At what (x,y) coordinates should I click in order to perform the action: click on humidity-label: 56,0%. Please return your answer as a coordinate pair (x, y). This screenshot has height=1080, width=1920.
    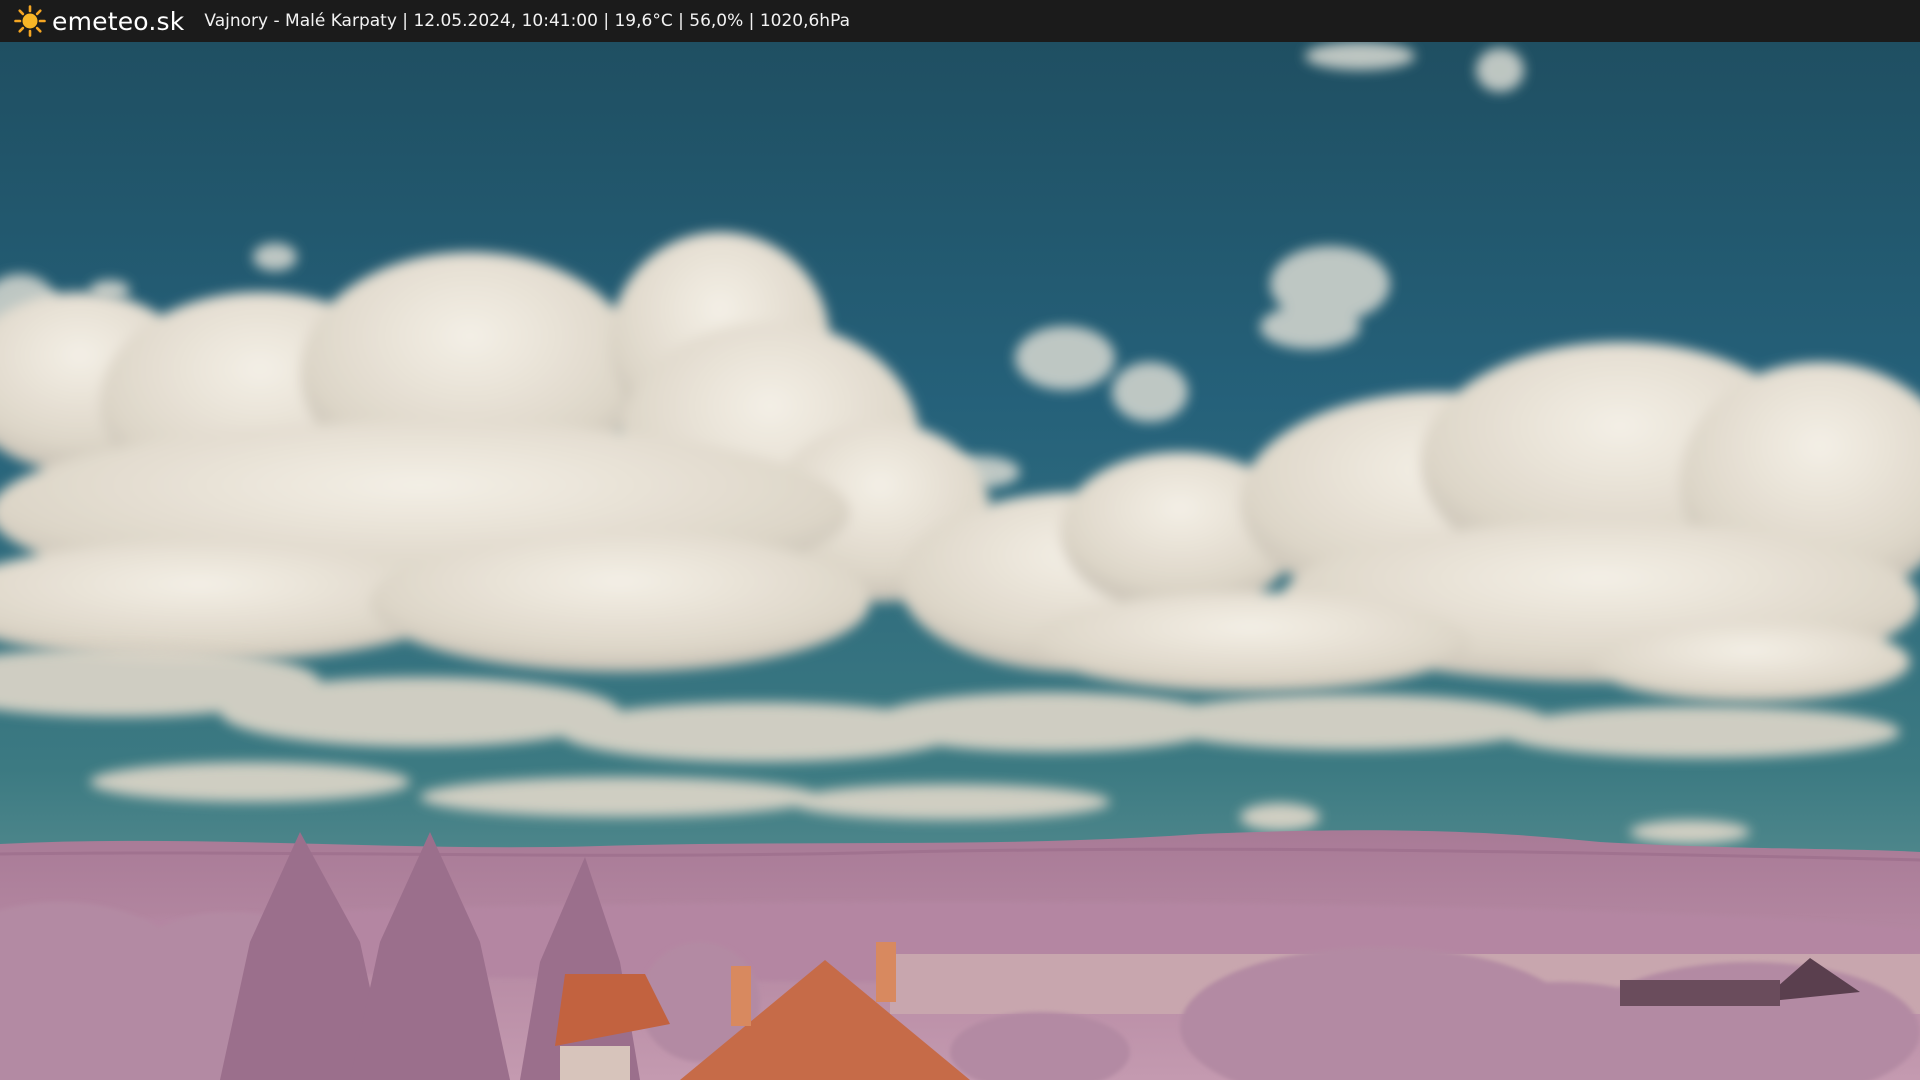
    Looking at the image, I should click on (716, 21).